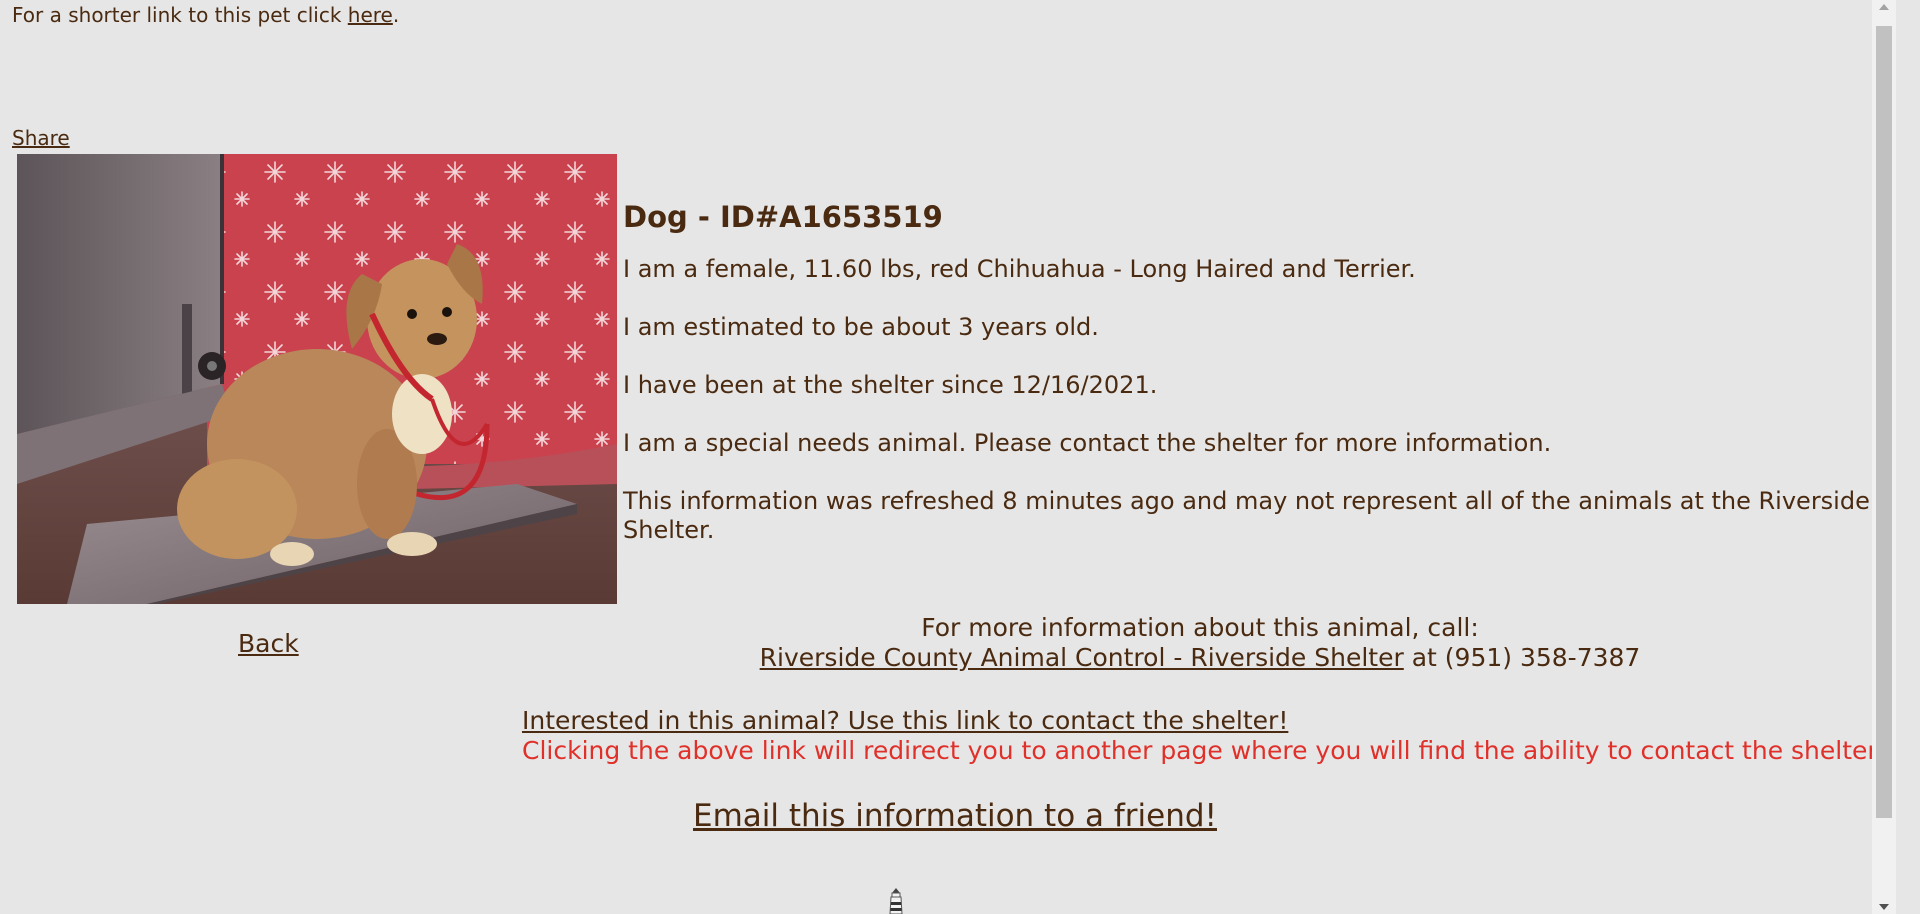 This screenshot has height=914, width=1920. What do you see at coordinates (955, 816) in the screenshot?
I see `email-friend-link: Email this information to a friend!` at bounding box center [955, 816].